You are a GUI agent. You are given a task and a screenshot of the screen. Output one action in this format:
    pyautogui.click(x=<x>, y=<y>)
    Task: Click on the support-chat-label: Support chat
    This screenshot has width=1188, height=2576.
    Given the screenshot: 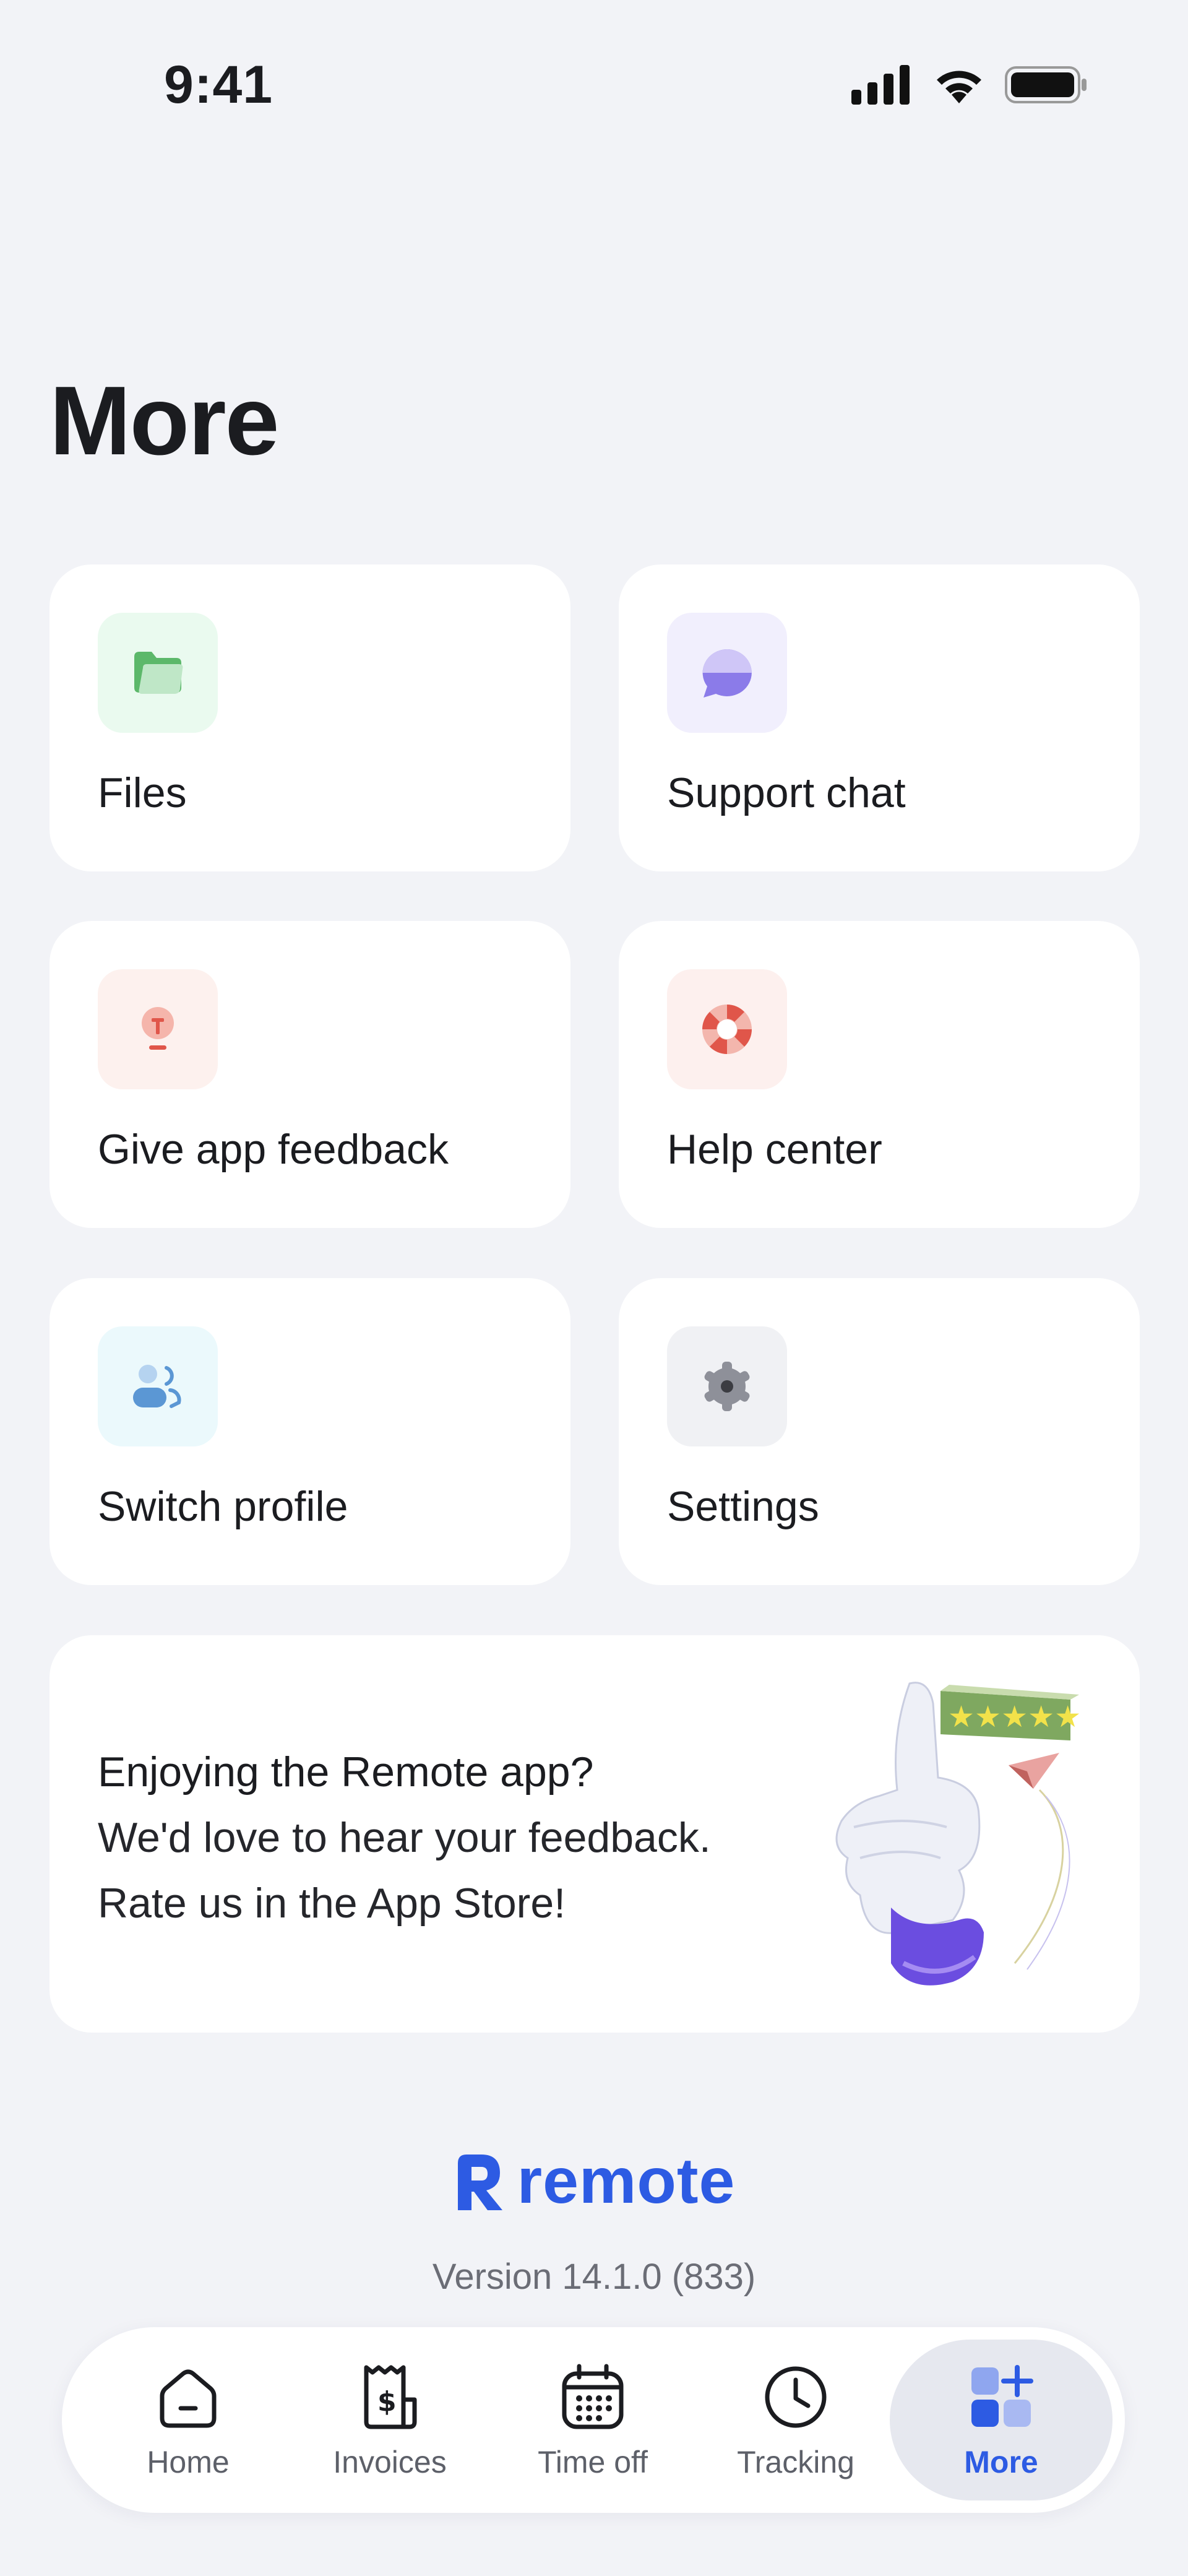 What is the action you would take?
    pyautogui.click(x=786, y=792)
    